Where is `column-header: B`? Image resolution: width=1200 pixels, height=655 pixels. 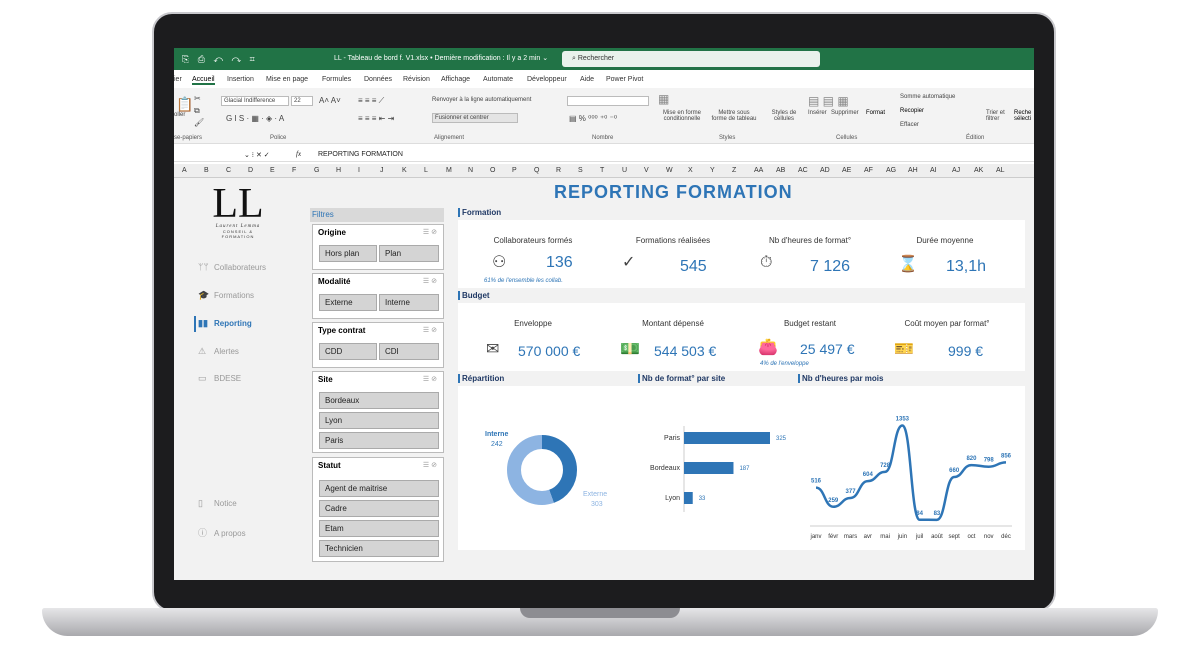 column-header: B is located at coordinates (206, 170).